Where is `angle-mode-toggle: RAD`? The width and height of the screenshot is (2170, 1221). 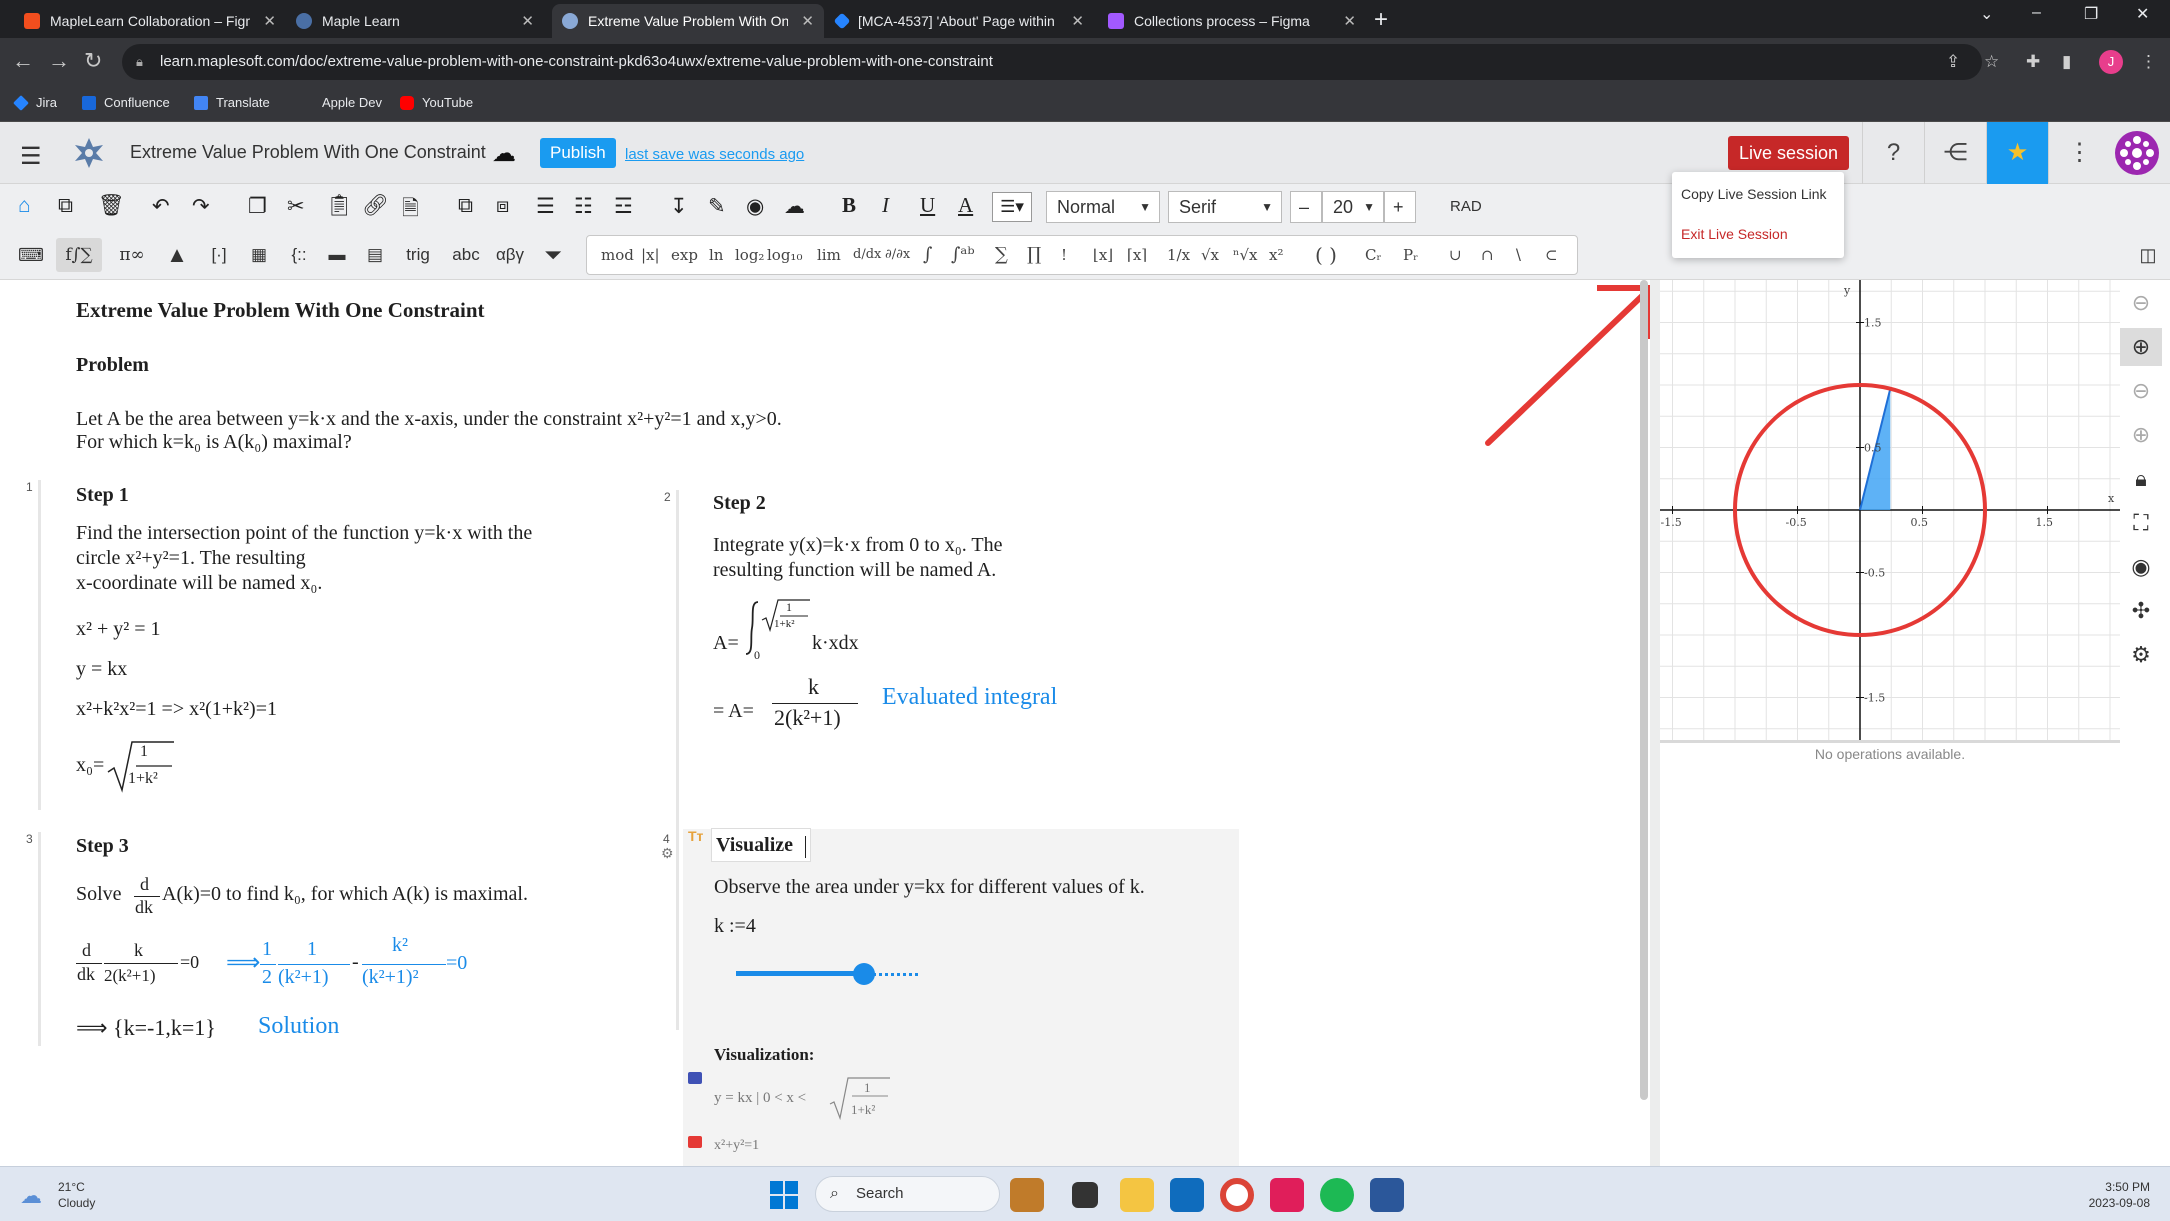
angle-mode-toggle: RAD is located at coordinates (1466, 206).